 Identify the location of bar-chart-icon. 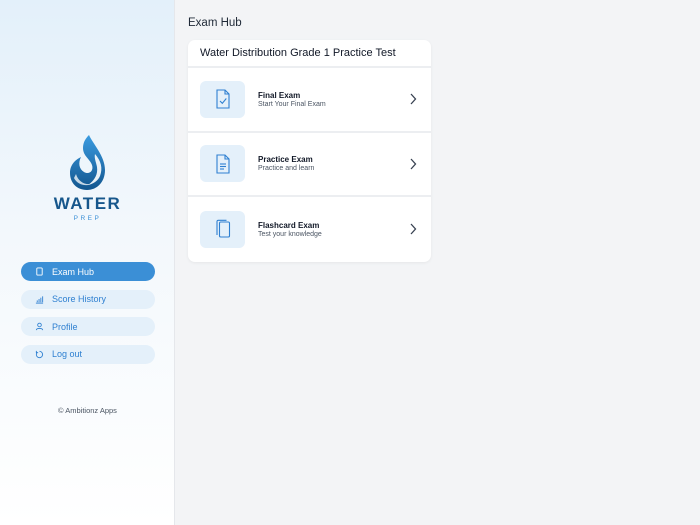
(39, 299).